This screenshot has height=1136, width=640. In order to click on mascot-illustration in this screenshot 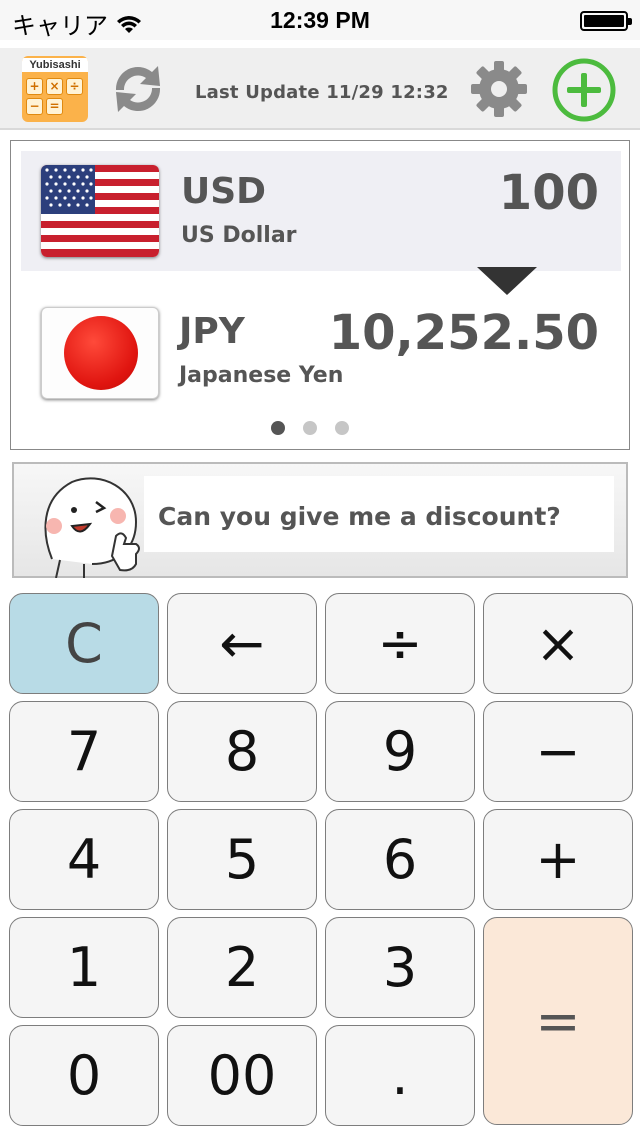, I will do `click(92, 527)`.